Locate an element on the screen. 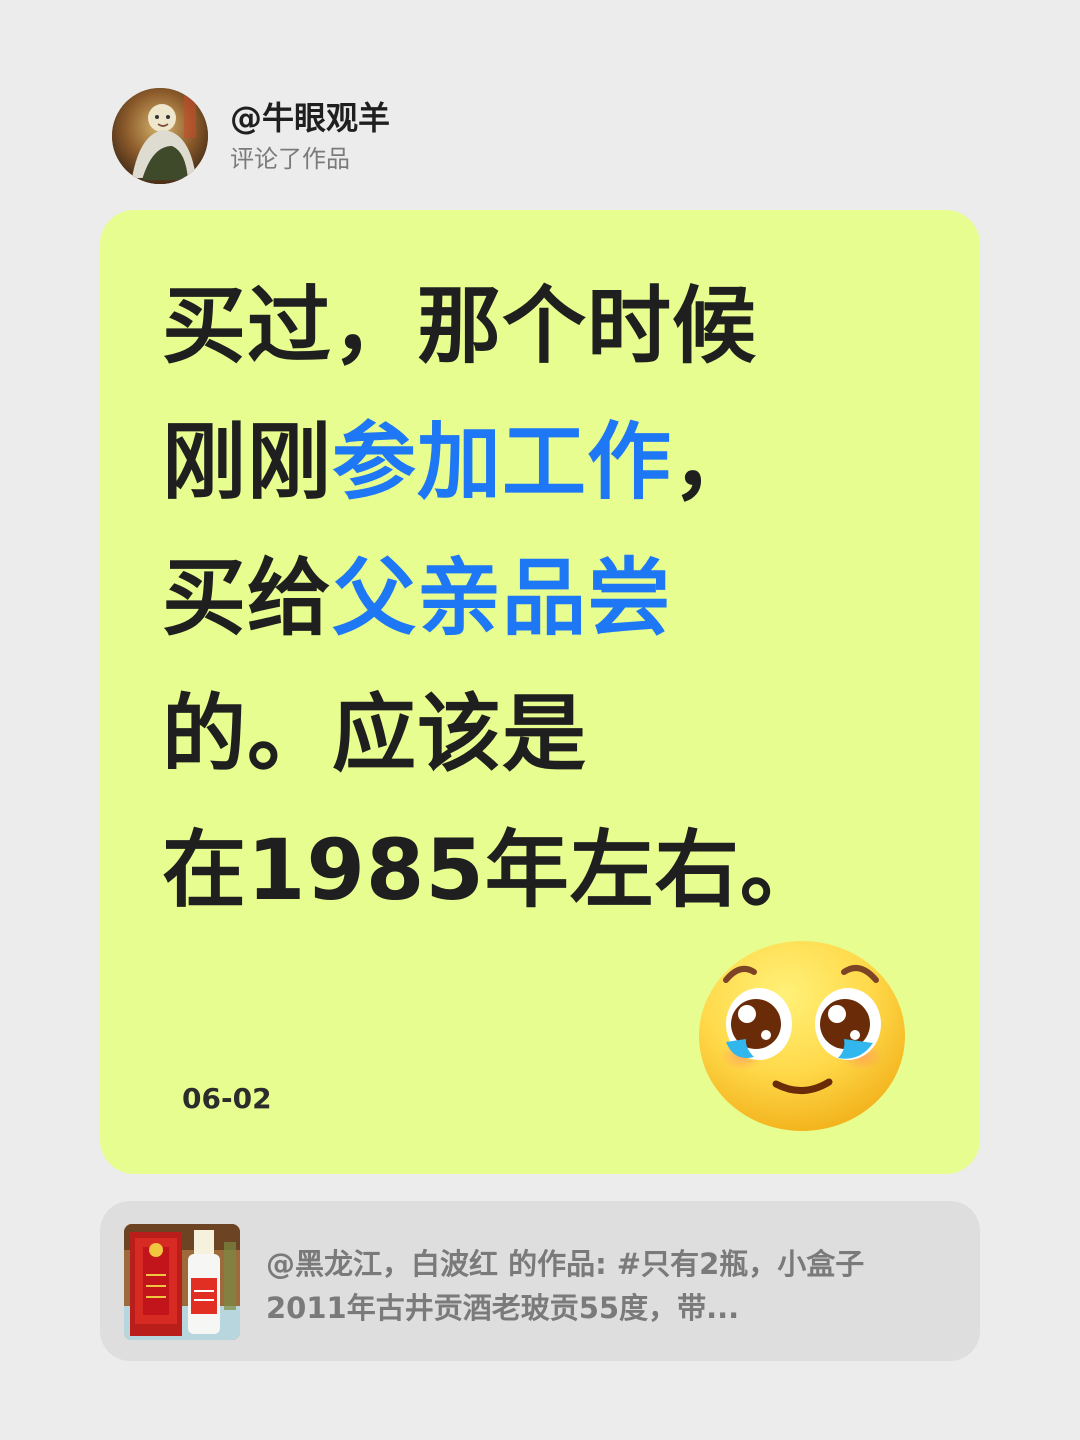  avatar-image is located at coordinates (160, 136).